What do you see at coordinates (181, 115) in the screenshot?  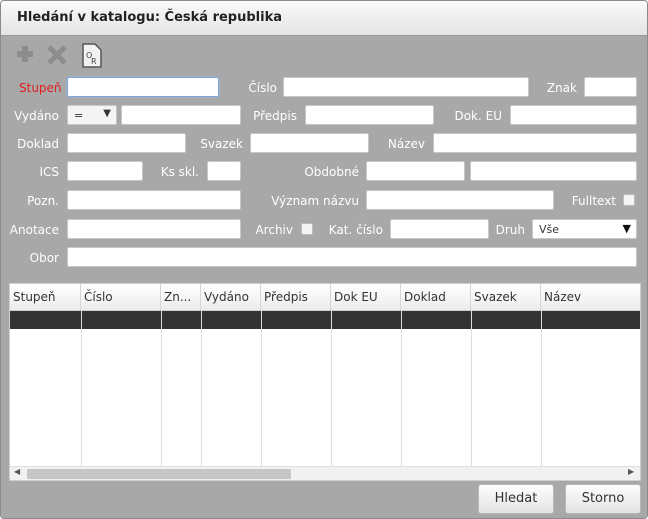 I see `vydano-input` at bounding box center [181, 115].